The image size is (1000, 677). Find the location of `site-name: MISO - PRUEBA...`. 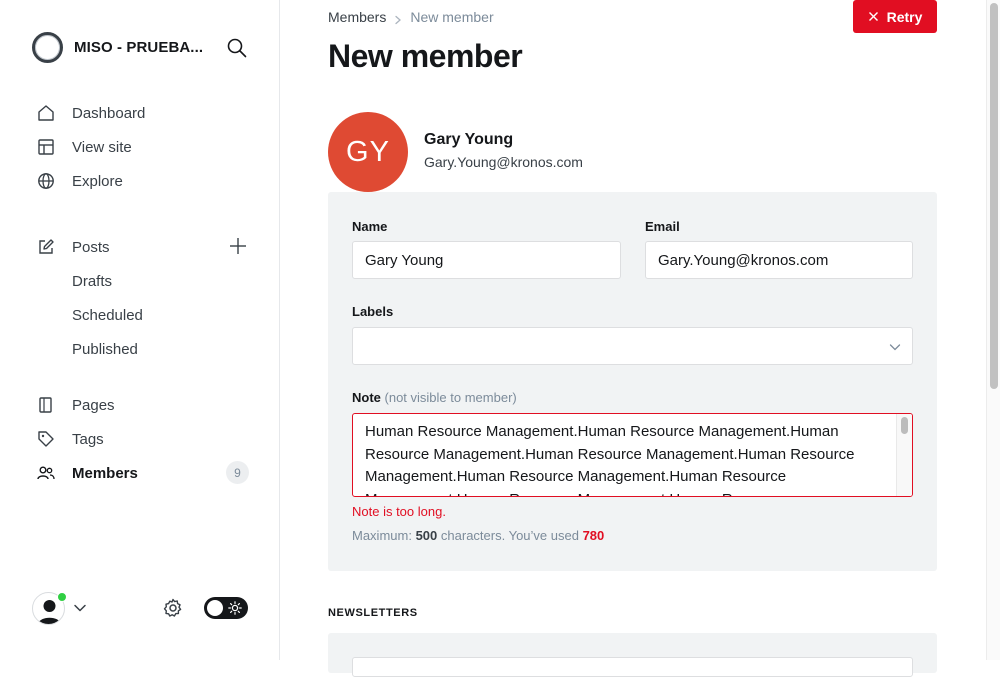

site-name: MISO - PRUEBA... is located at coordinates (139, 47).